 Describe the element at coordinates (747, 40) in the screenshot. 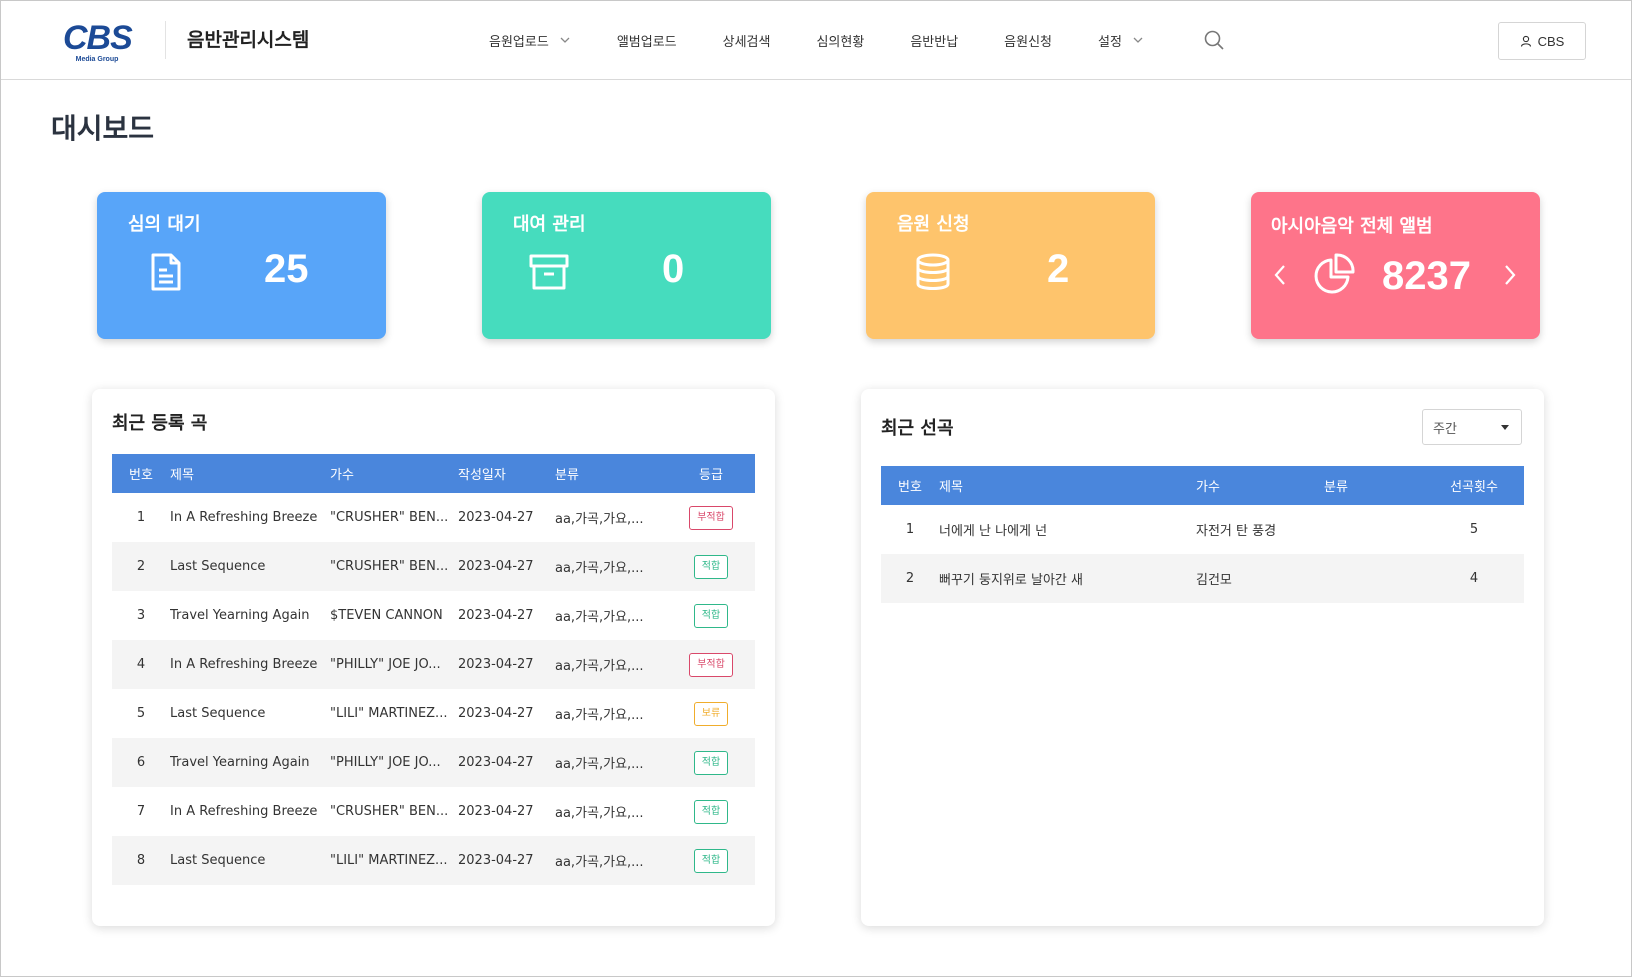

I see `nav-item-detail-search: 상세검색` at that location.